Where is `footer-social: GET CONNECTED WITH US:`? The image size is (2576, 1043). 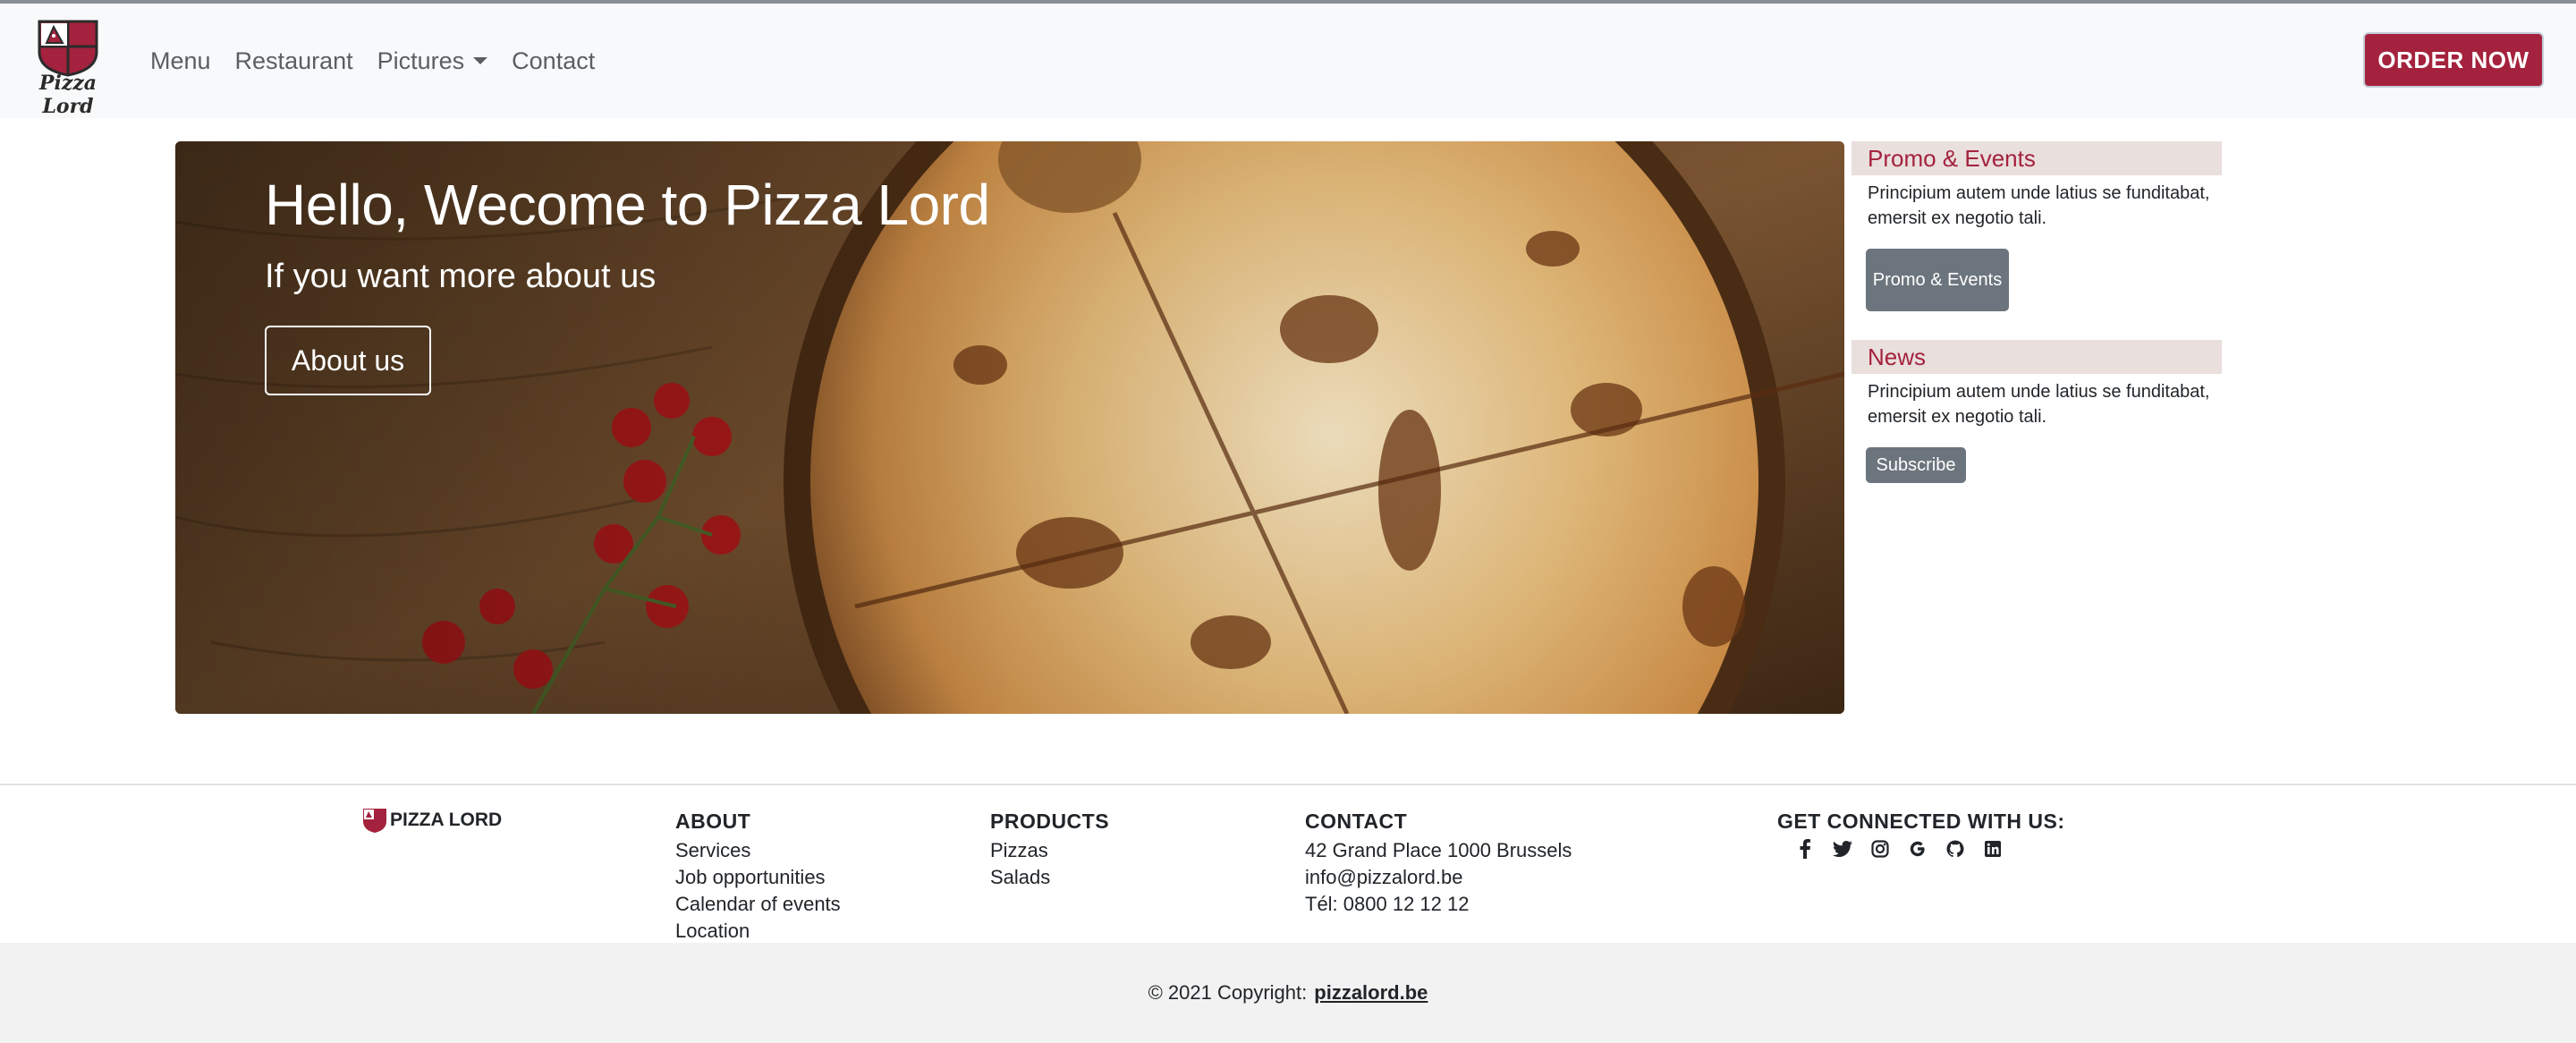 footer-social: GET CONNECTED WITH US: is located at coordinates (1921, 833).